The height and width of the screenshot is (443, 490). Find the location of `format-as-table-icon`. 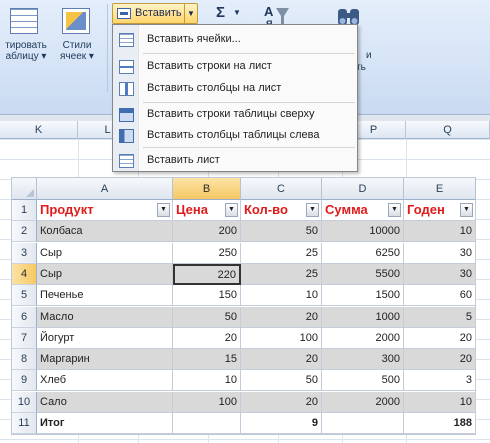

format-as-table-icon is located at coordinates (24, 21).